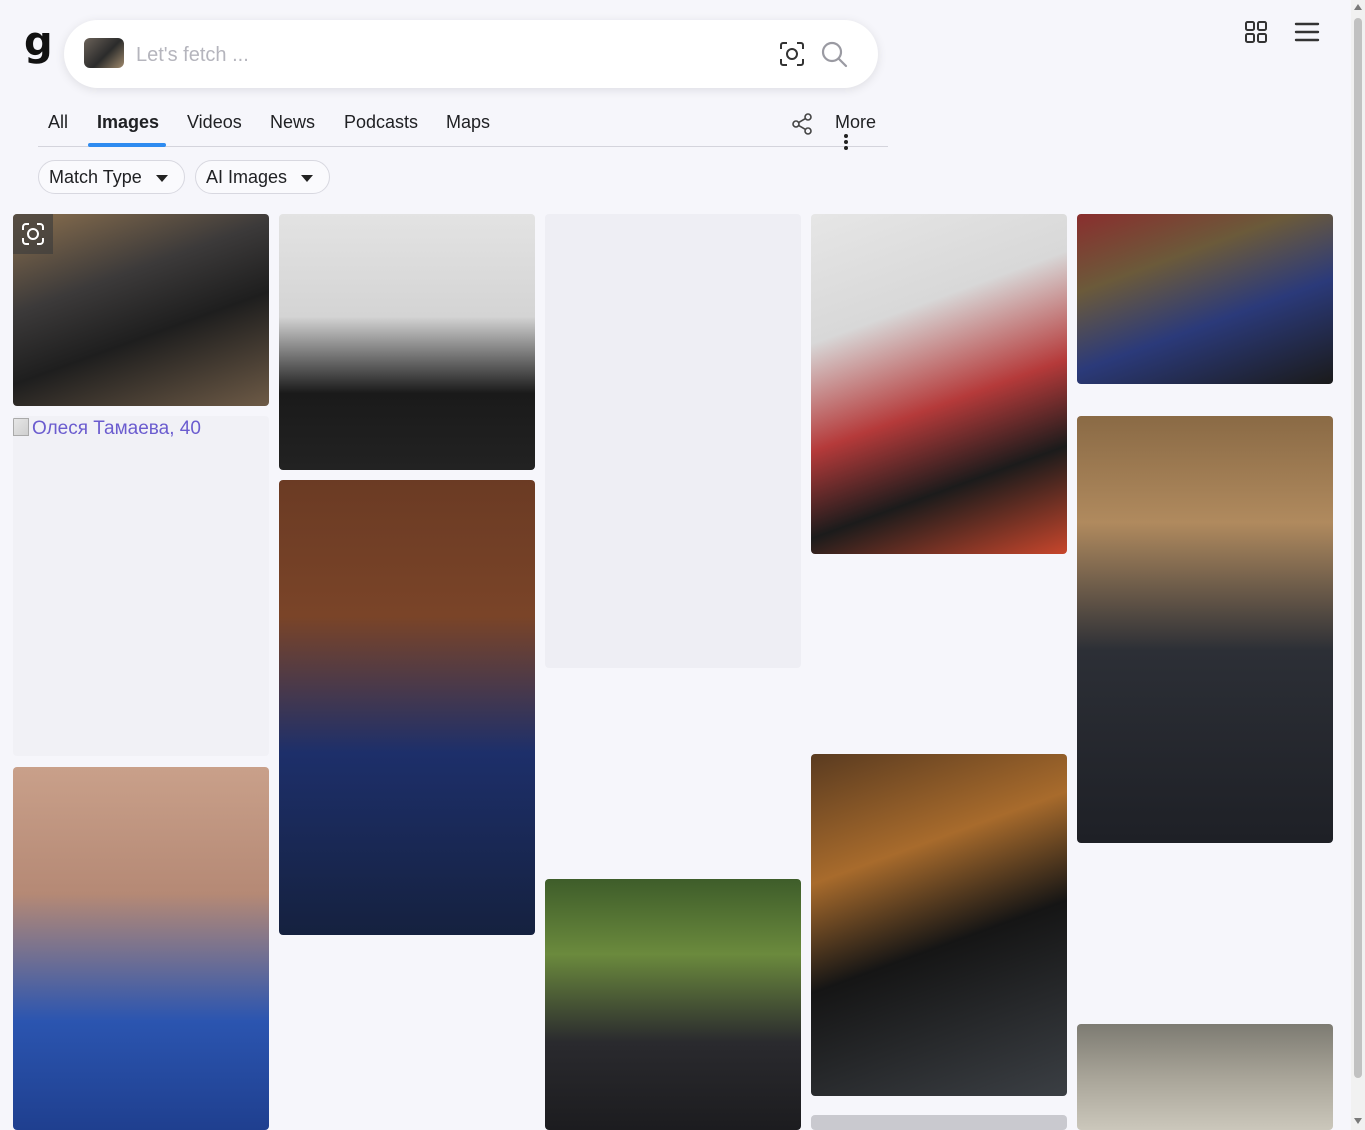 This screenshot has width=1365, height=1130. What do you see at coordinates (292, 129) in the screenshot?
I see `tab-news: News` at bounding box center [292, 129].